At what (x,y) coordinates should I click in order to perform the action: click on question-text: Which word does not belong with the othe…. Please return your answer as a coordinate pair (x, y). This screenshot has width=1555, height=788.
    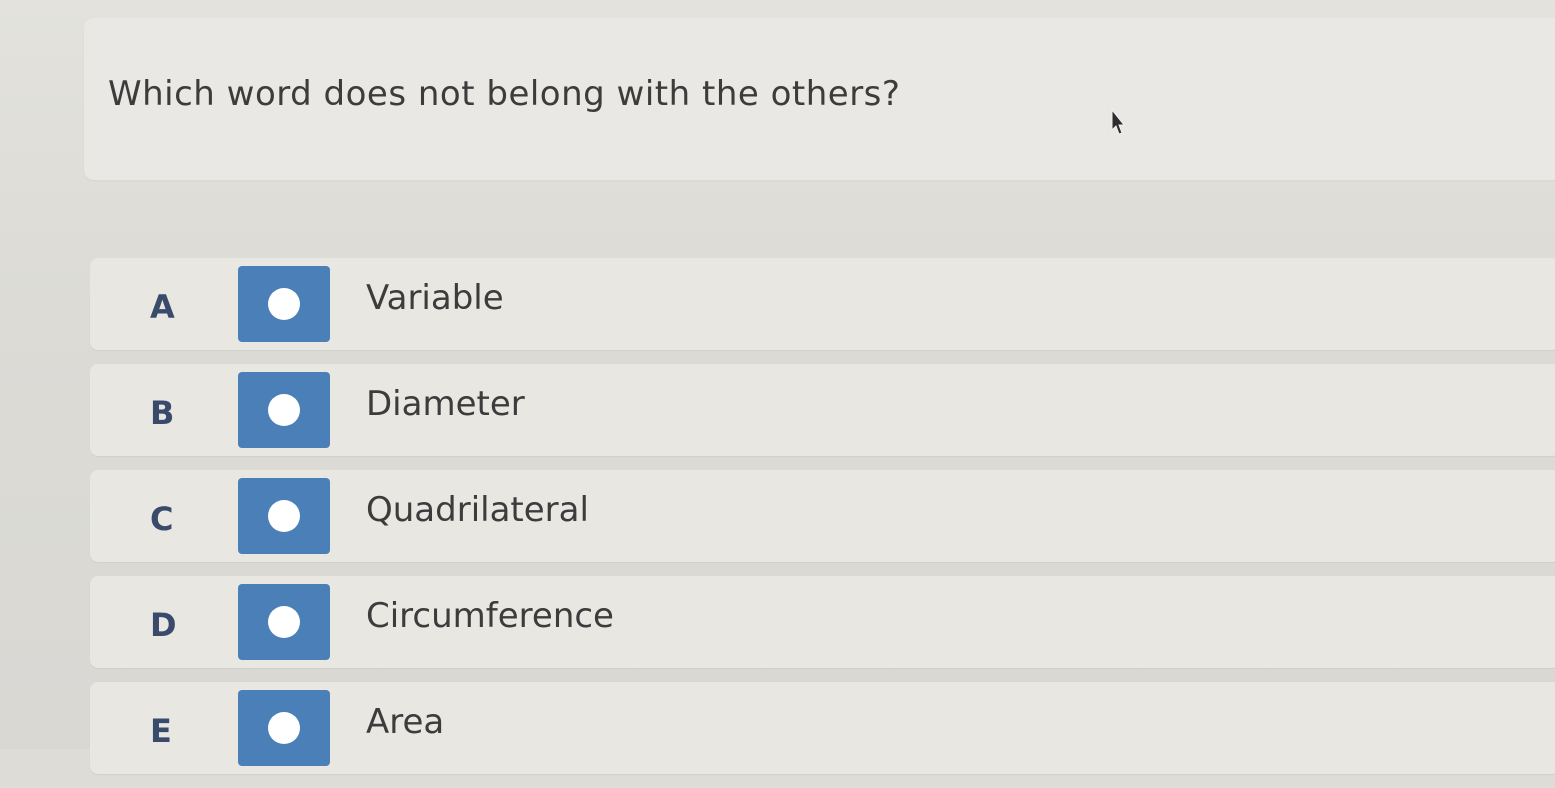
    Looking at the image, I should click on (504, 94).